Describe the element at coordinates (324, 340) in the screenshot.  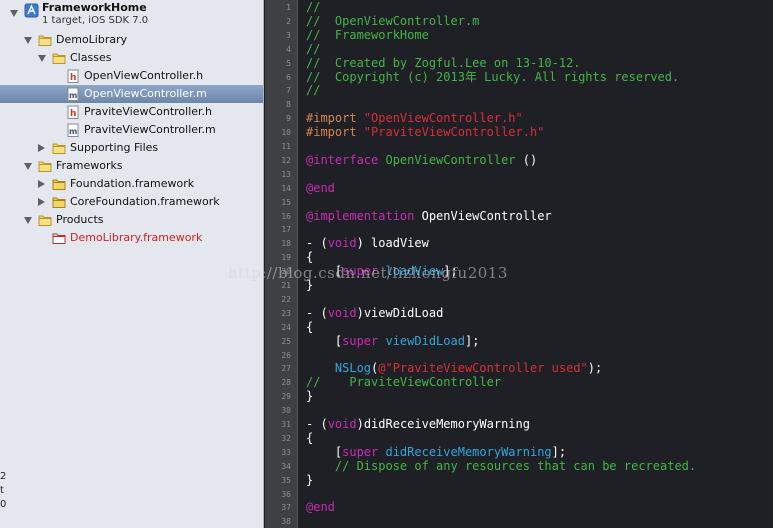
I see `code-token-plain: [` at that location.